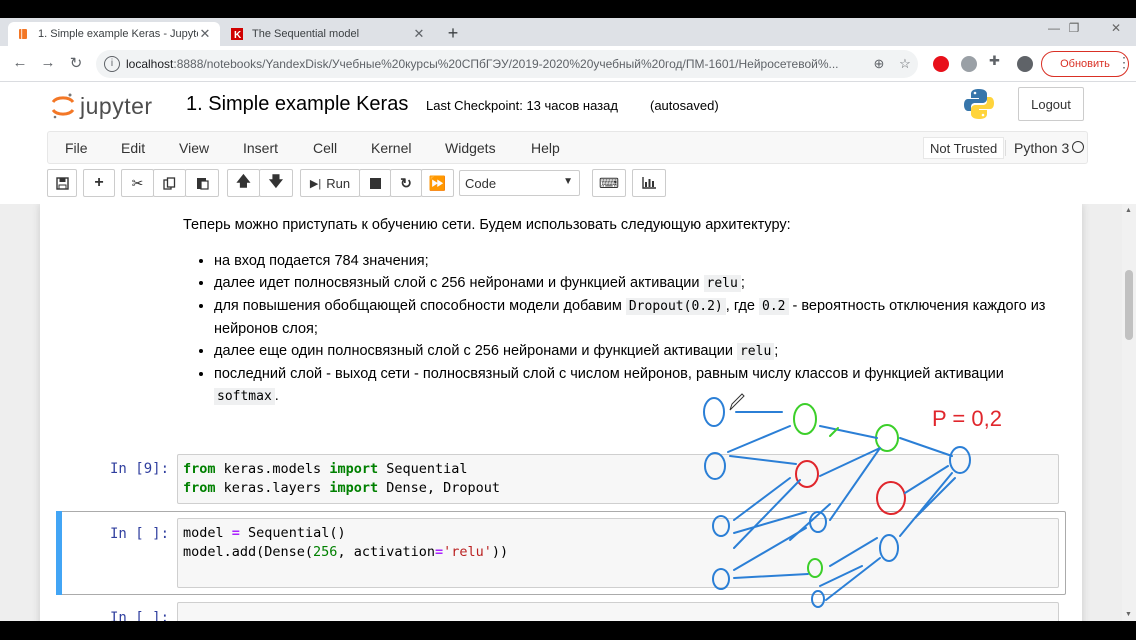  What do you see at coordinates (169, 183) in the screenshot?
I see `copy-button` at bounding box center [169, 183].